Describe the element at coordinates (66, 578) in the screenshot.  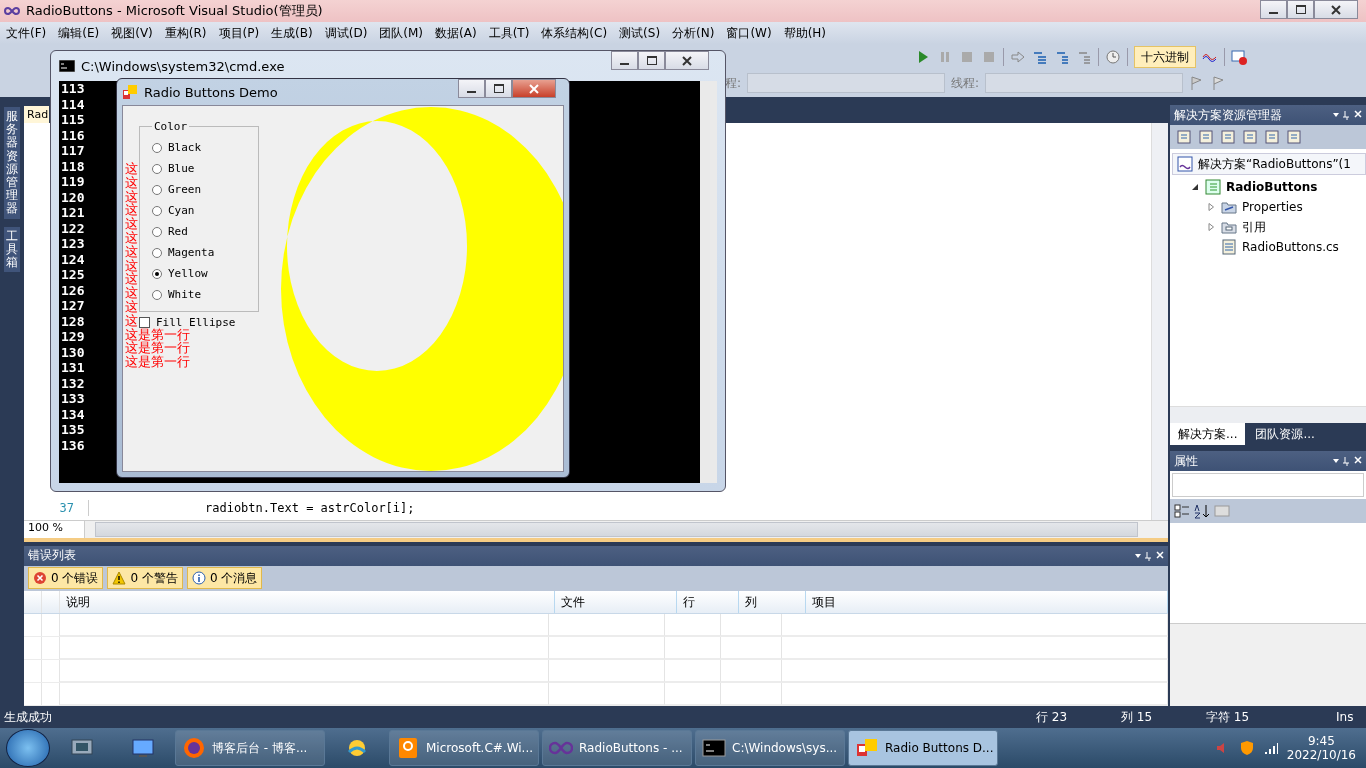
I see `filter-button: 0 个错误` at that location.